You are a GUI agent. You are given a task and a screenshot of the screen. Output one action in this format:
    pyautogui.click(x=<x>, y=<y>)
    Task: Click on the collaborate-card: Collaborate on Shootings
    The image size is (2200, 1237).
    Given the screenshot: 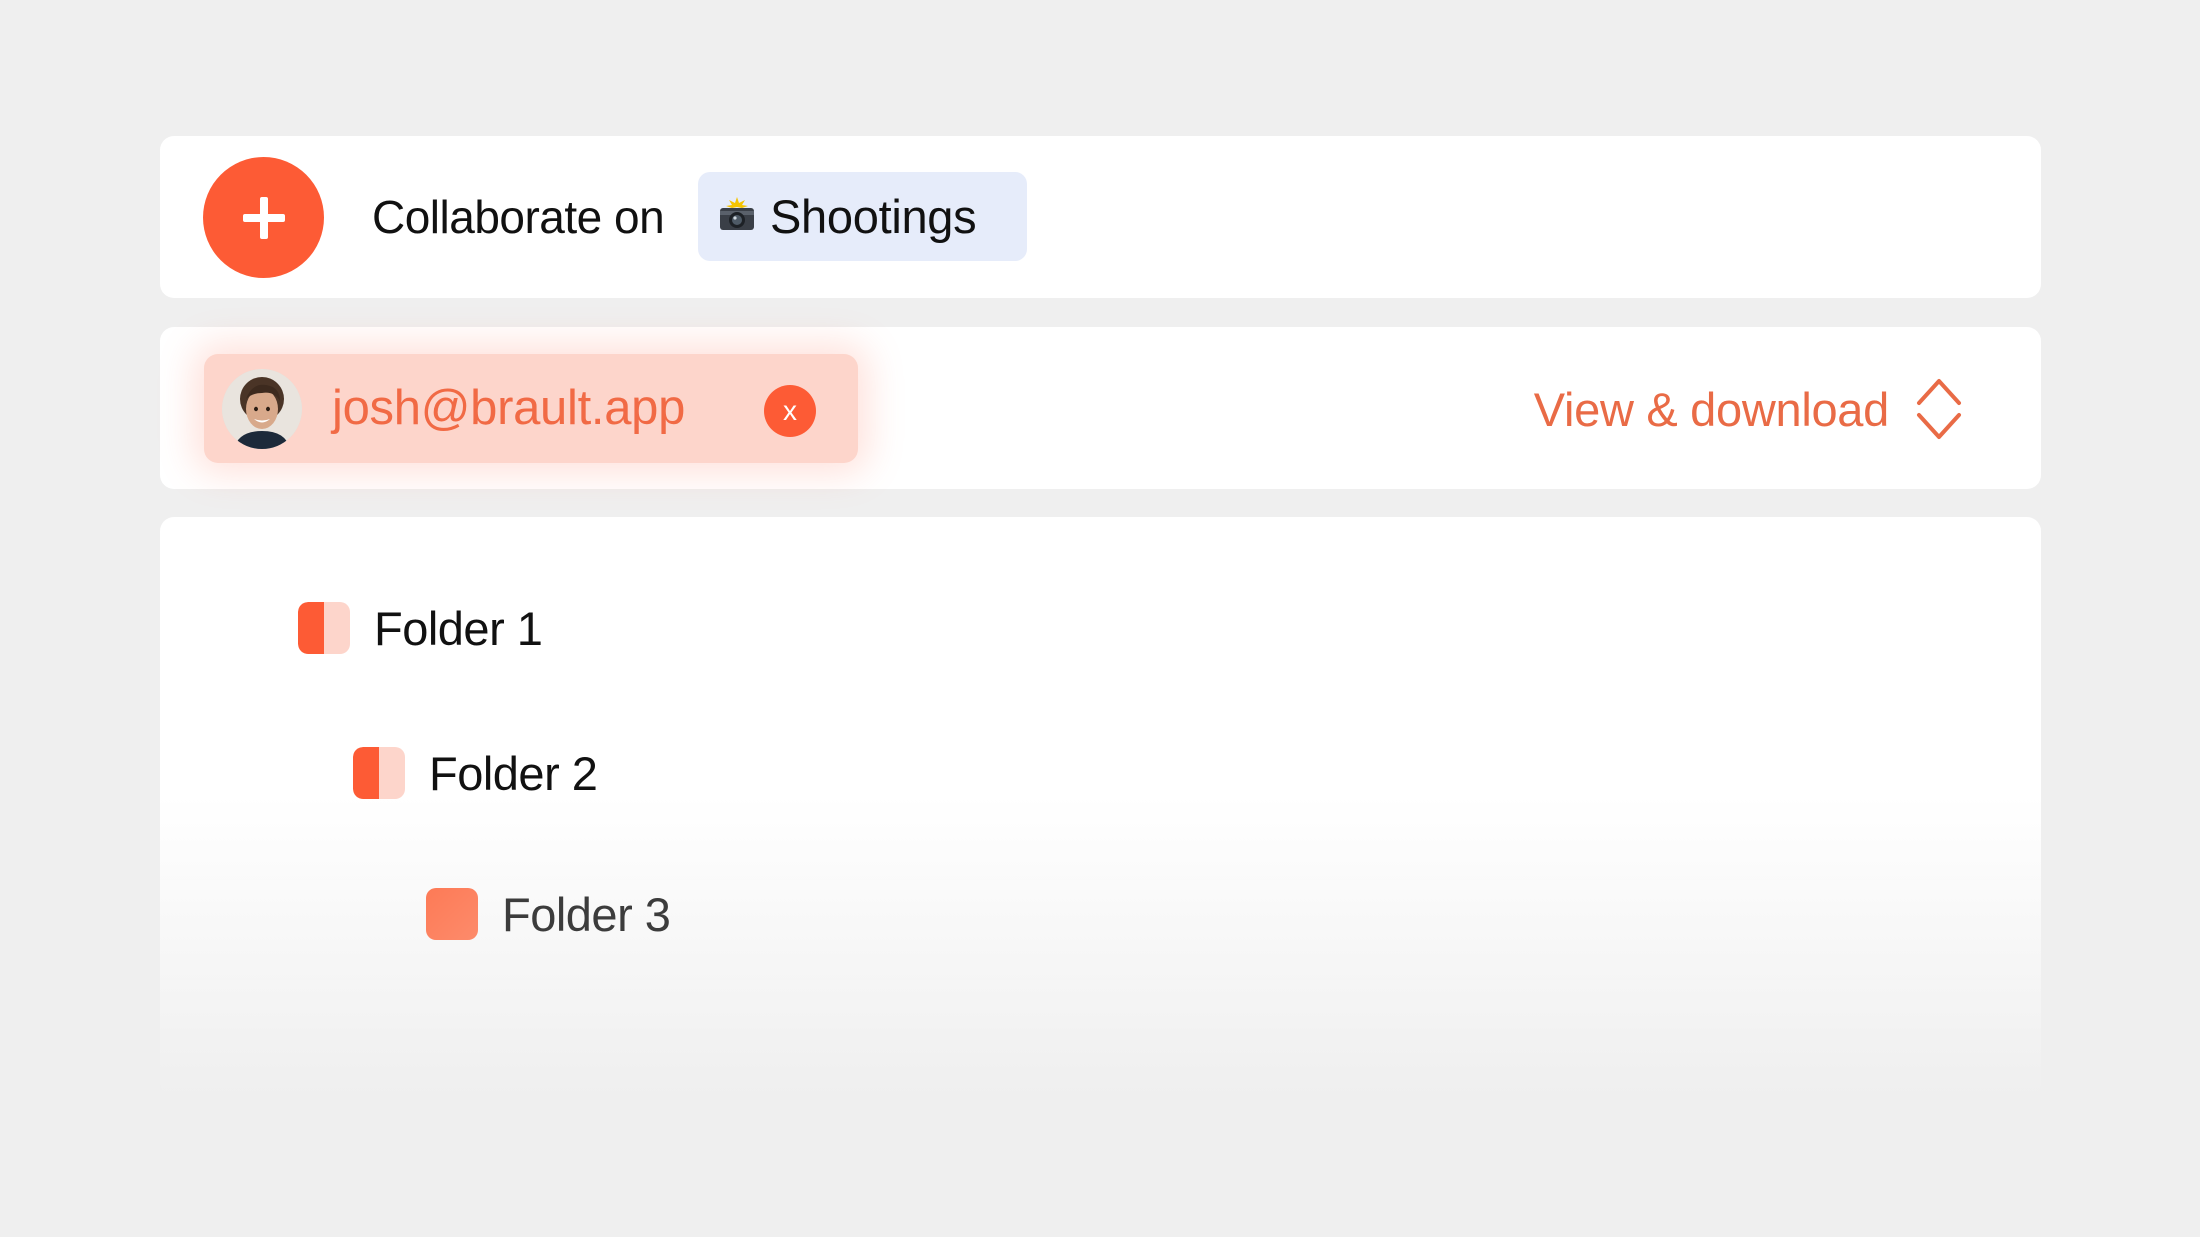 What is the action you would take?
    pyautogui.click(x=1100, y=217)
    